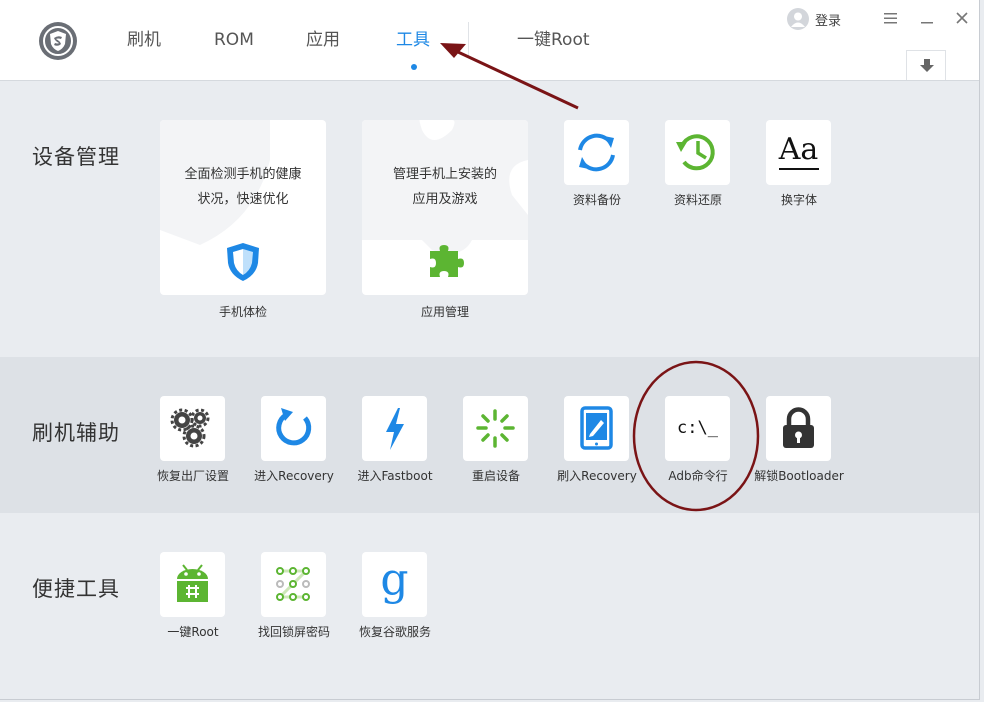 Image resolution: width=984 pixels, height=702 pixels. Describe the element at coordinates (798, 200) in the screenshot. I see `tile-label: 换字体` at that location.